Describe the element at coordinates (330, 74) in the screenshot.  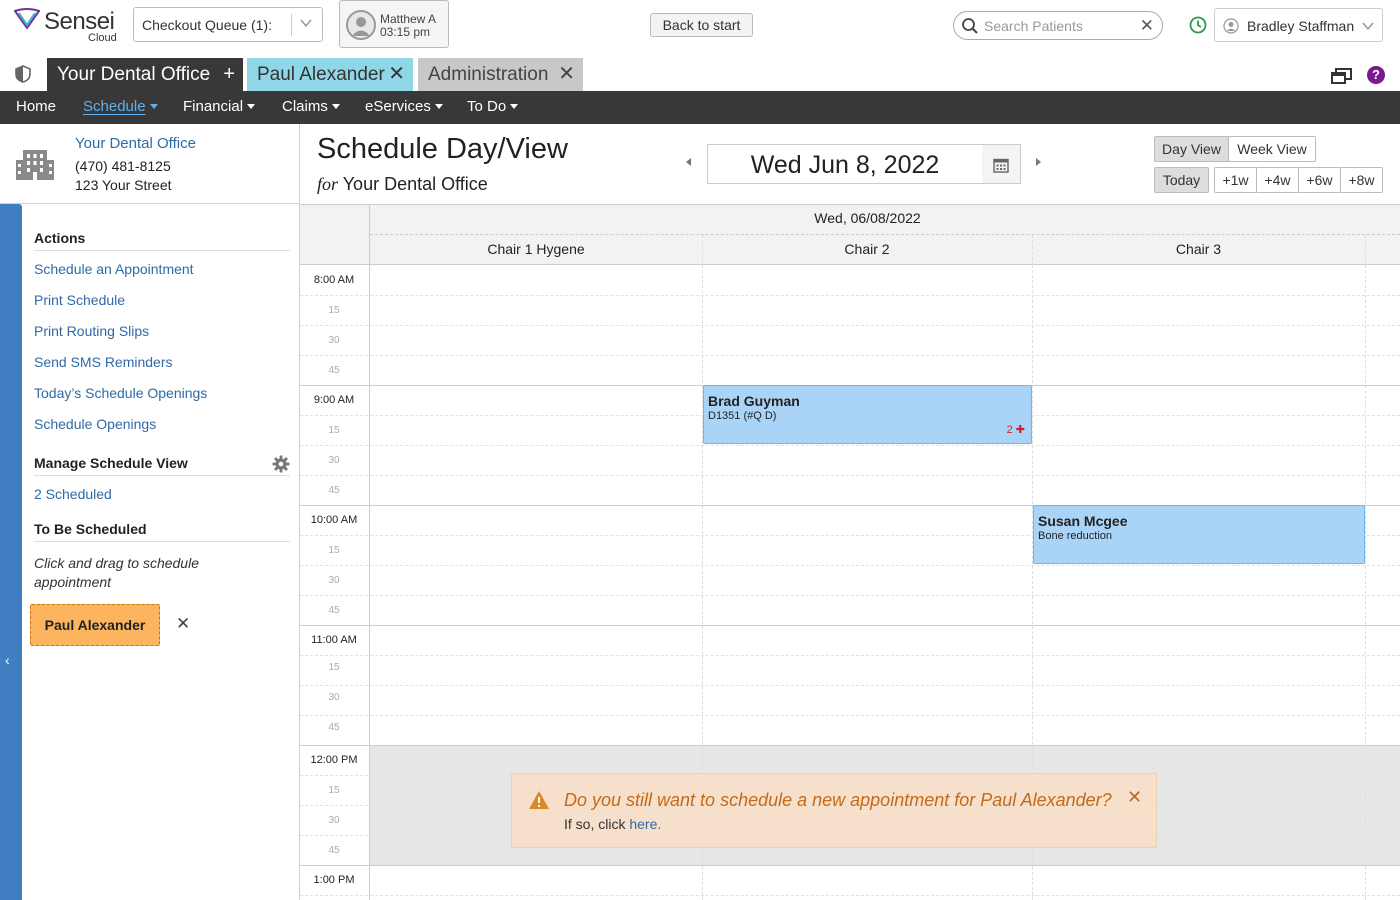
I see `tab-paul-alexander: Paul Alexander ✕` at that location.